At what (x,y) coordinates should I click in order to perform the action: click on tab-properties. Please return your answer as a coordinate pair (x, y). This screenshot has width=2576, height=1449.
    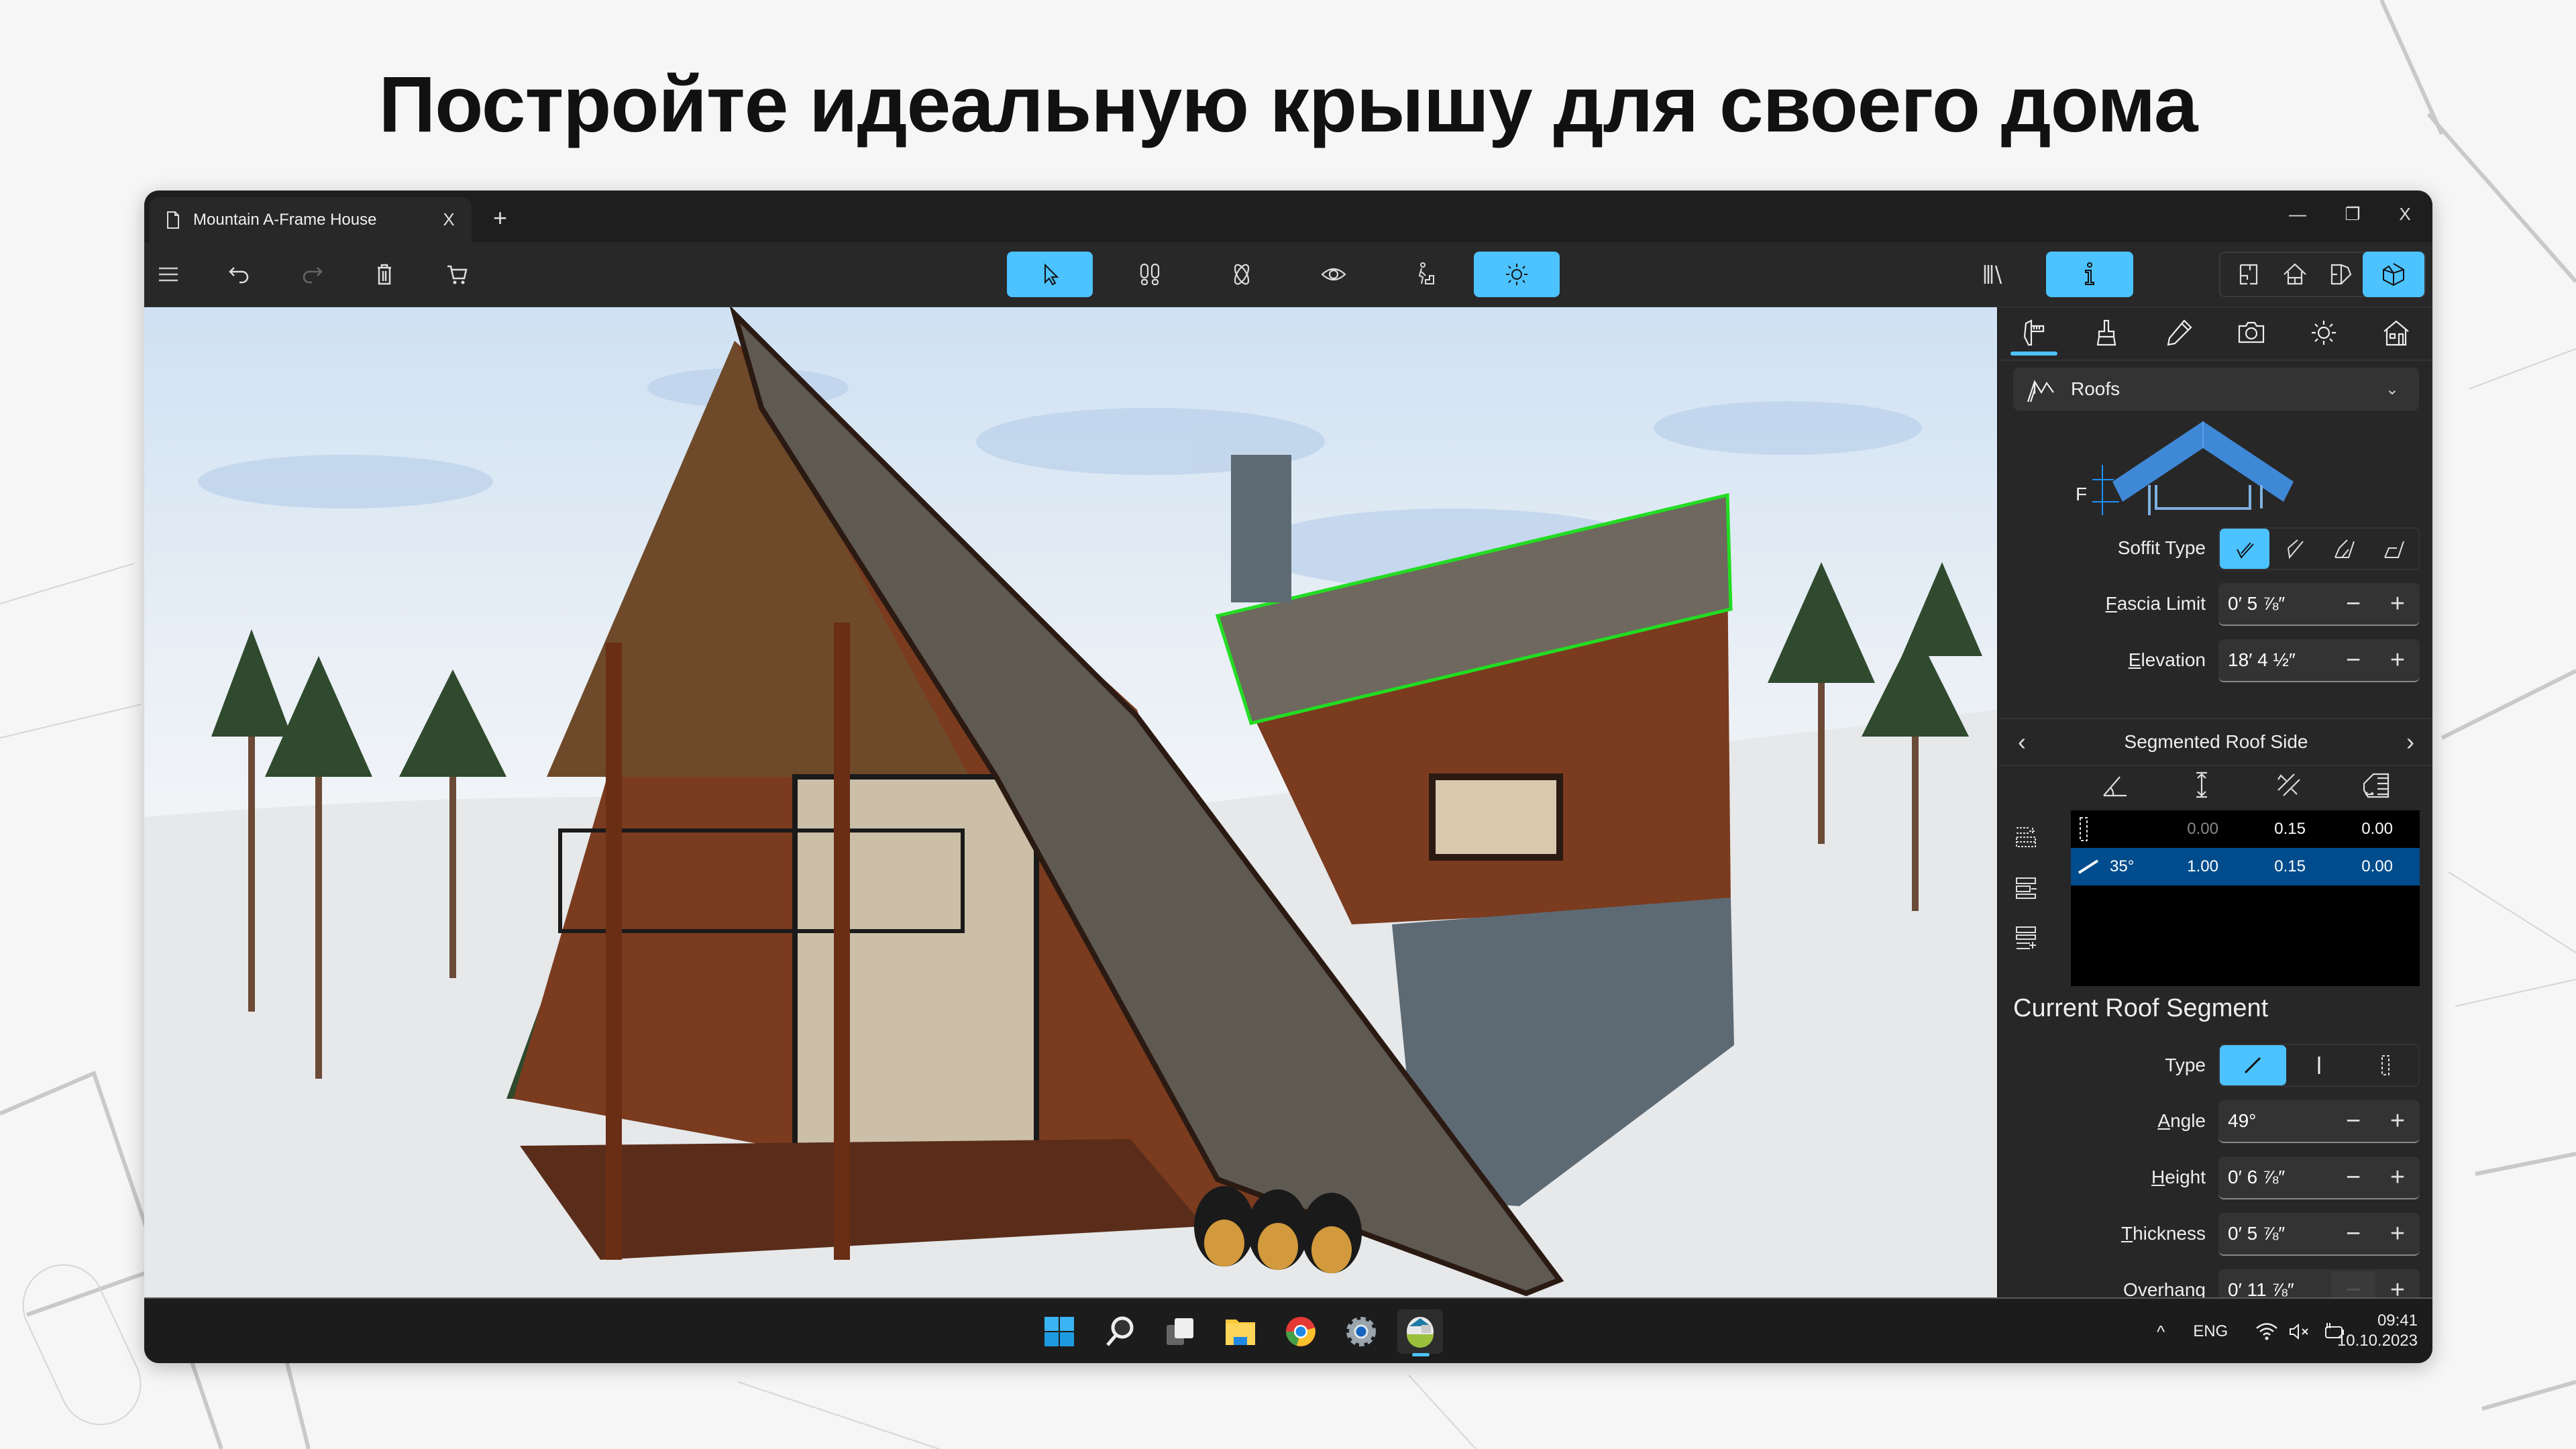
    Looking at the image, I should click on (2034, 335).